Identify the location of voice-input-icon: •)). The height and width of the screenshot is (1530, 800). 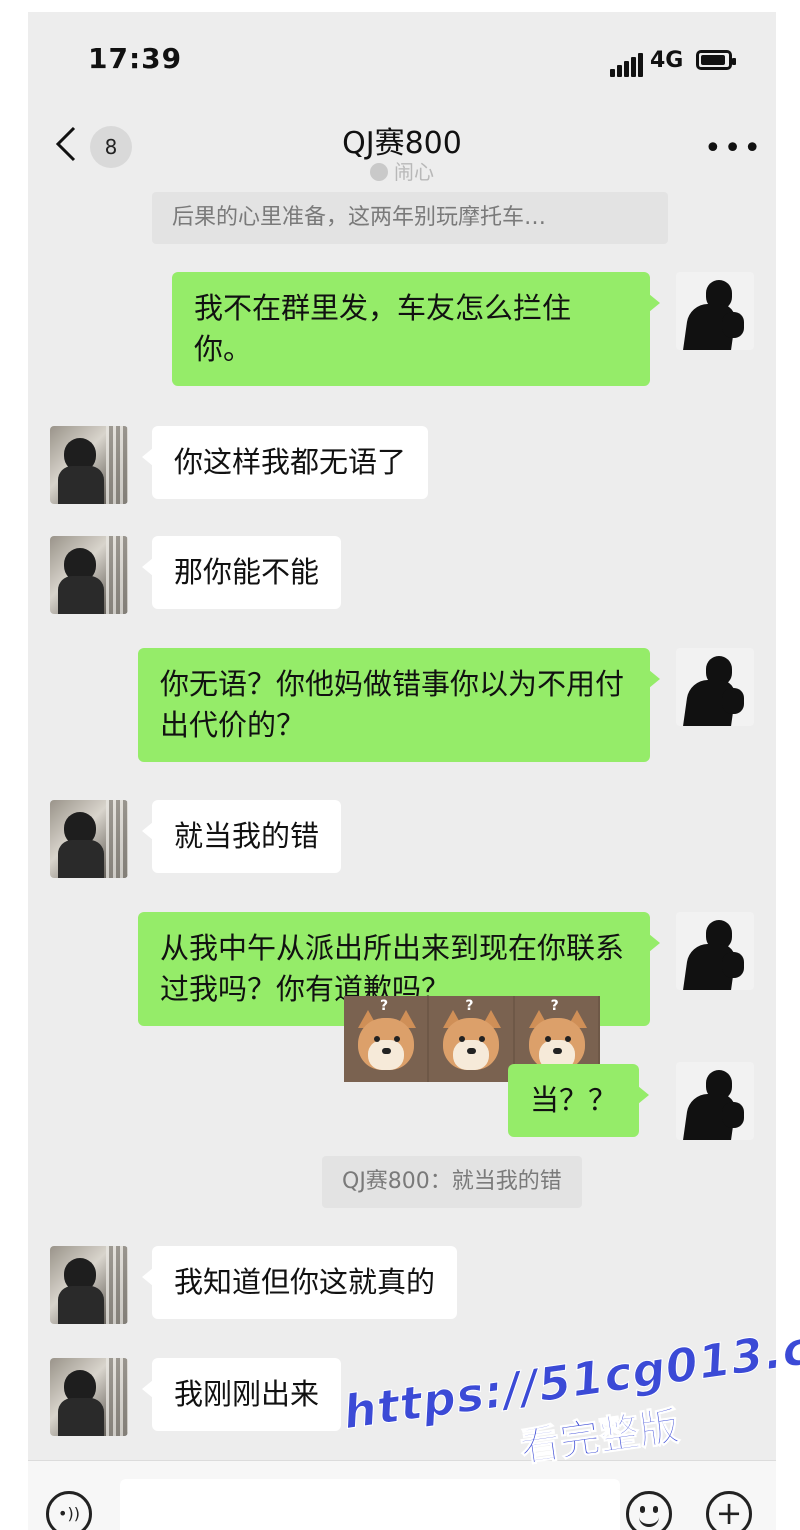
(69, 1510).